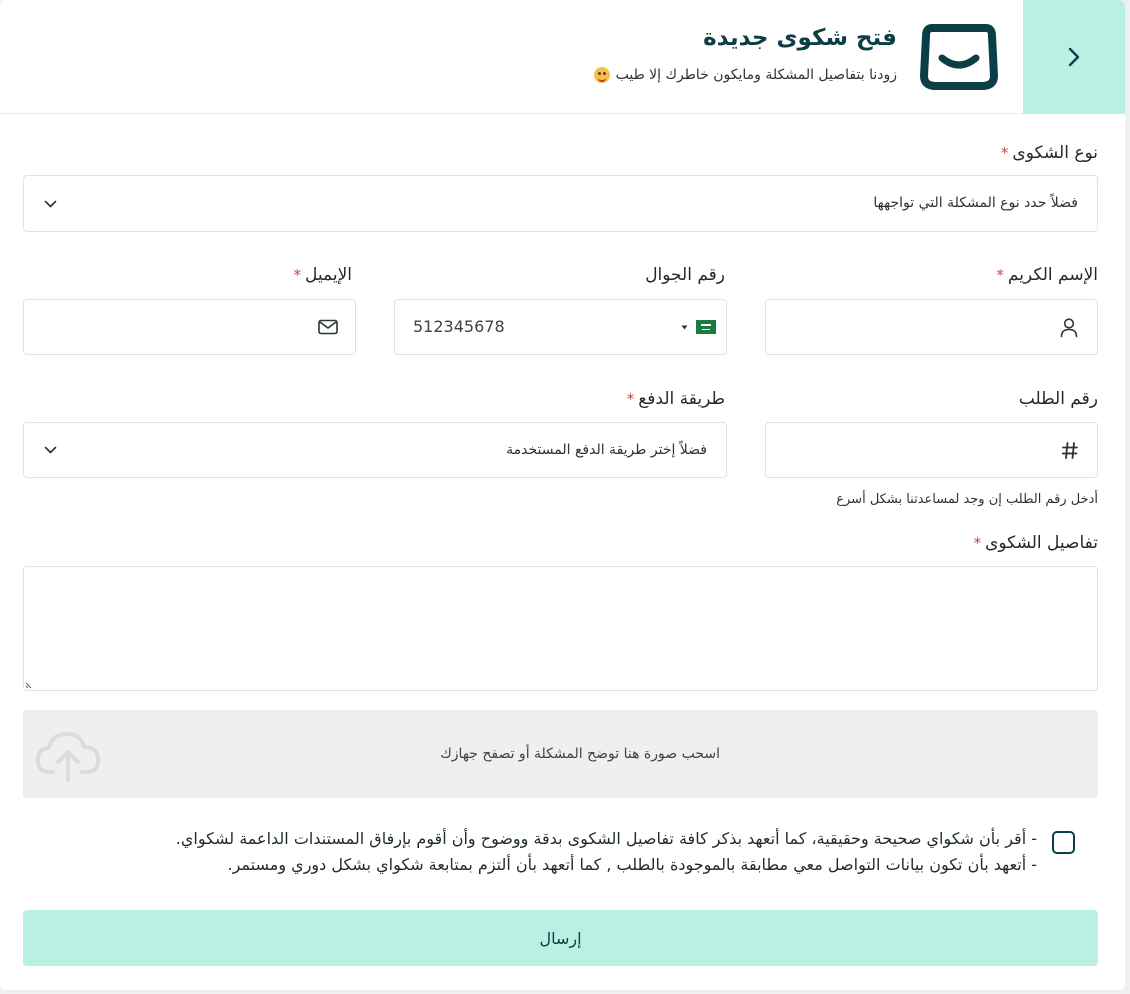 This screenshot has height=994, width=1130. Describe the element at coordinates (375, 450) in the screenshot. I see `payment-method-select: فضلاً إختر طريقة الدفع المستخدمة` at that location.